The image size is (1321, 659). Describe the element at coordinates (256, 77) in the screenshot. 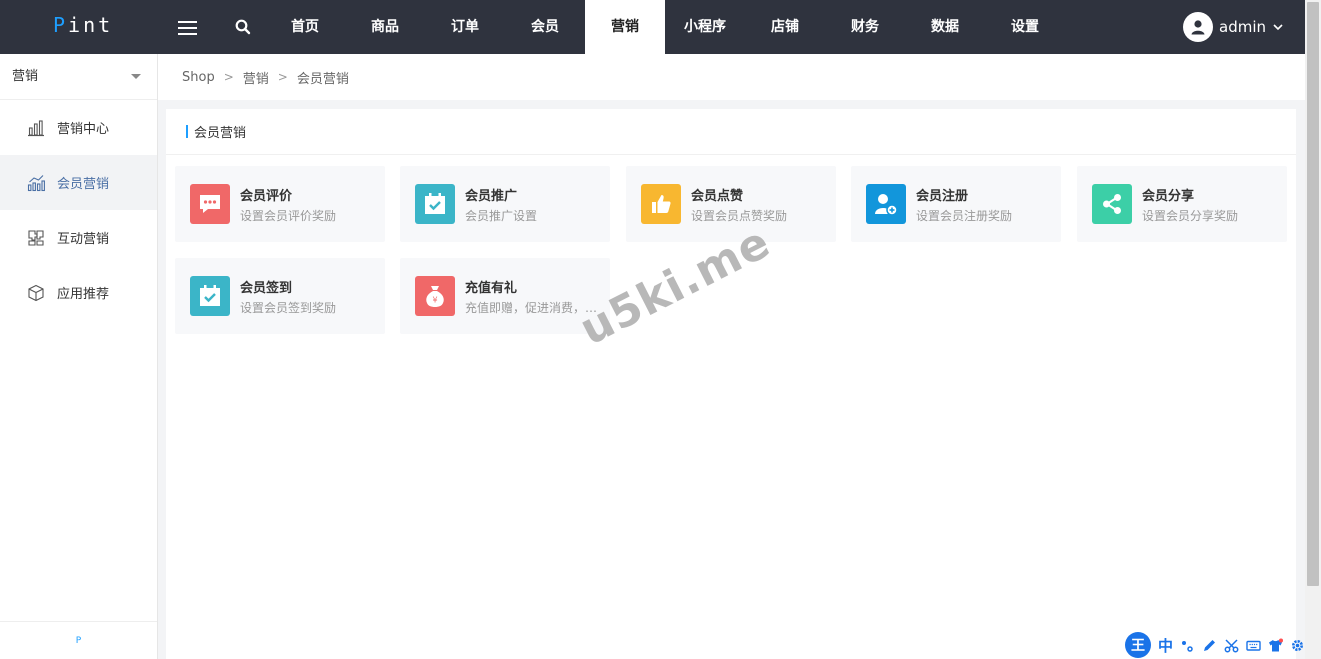

I see `breadcrumb-item-marketing: 营销` at that location.